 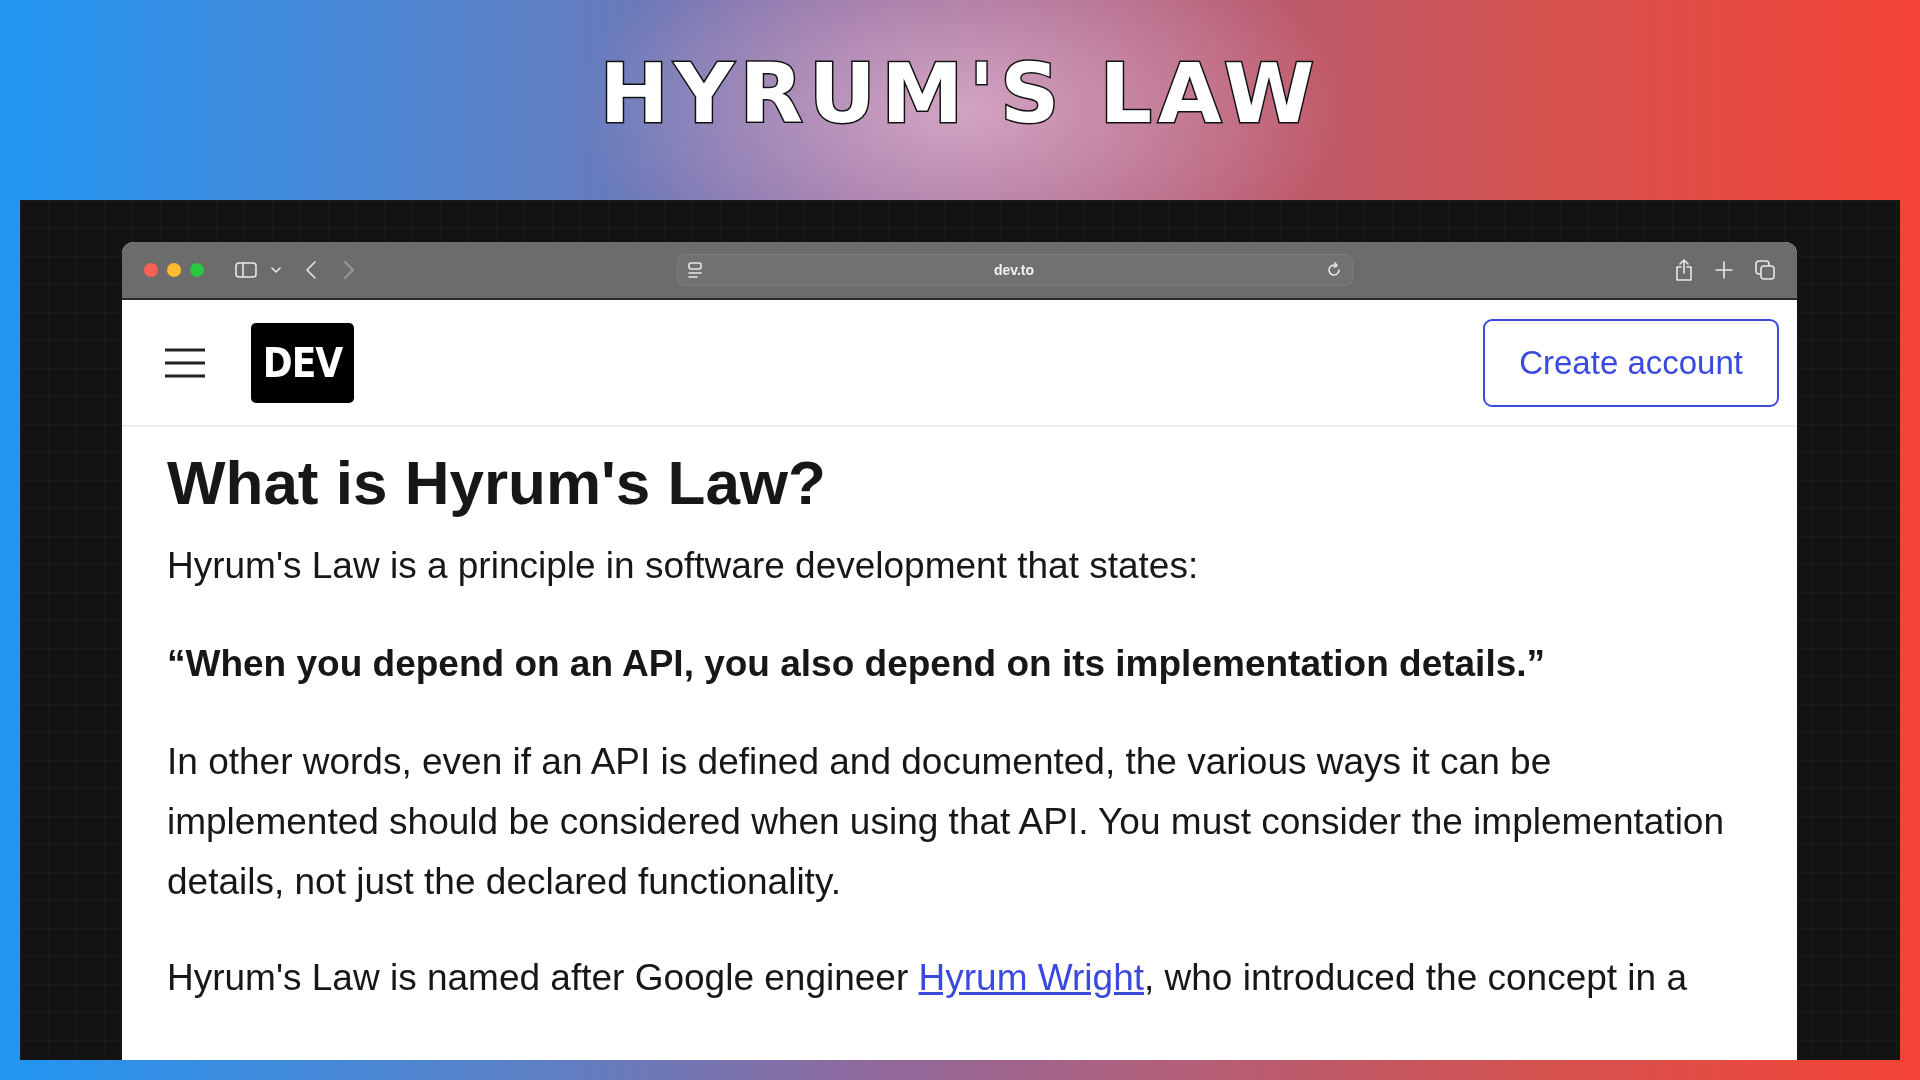 I want to click on chevron-down-icon, so click(x=276, y=270).